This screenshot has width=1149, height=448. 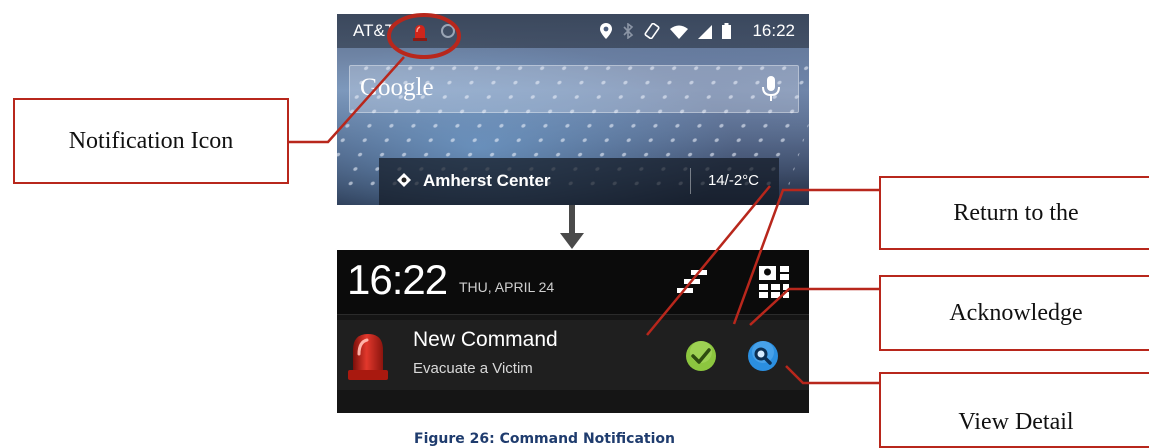 What do you see at coordinates (733, 180) in the screenshot?
I see `weather-temperature: 14/-2°C` at bounding box center [733, 180].